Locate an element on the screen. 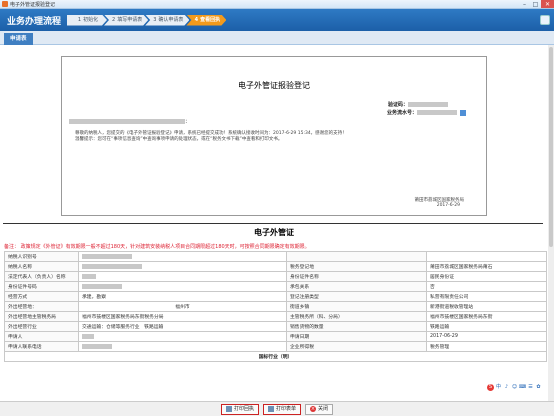  table-row: 法定代表人（负责人）名称 身份证件名称 居民身份证 is located at coordinates (275, 276).